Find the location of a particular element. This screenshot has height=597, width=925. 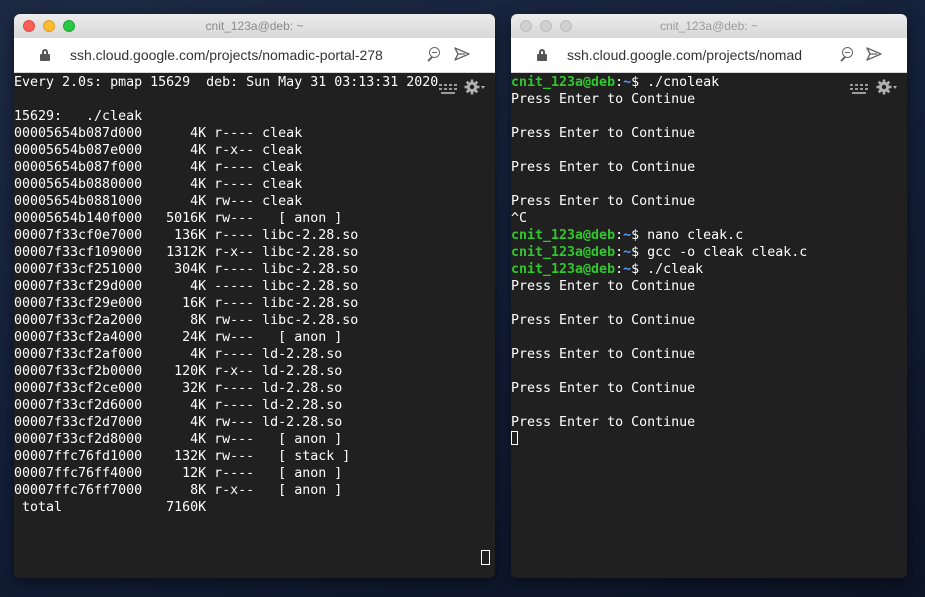

address-bar: ssh.cloud.google.com/projects/nomad is located at coordinates (709, 55).